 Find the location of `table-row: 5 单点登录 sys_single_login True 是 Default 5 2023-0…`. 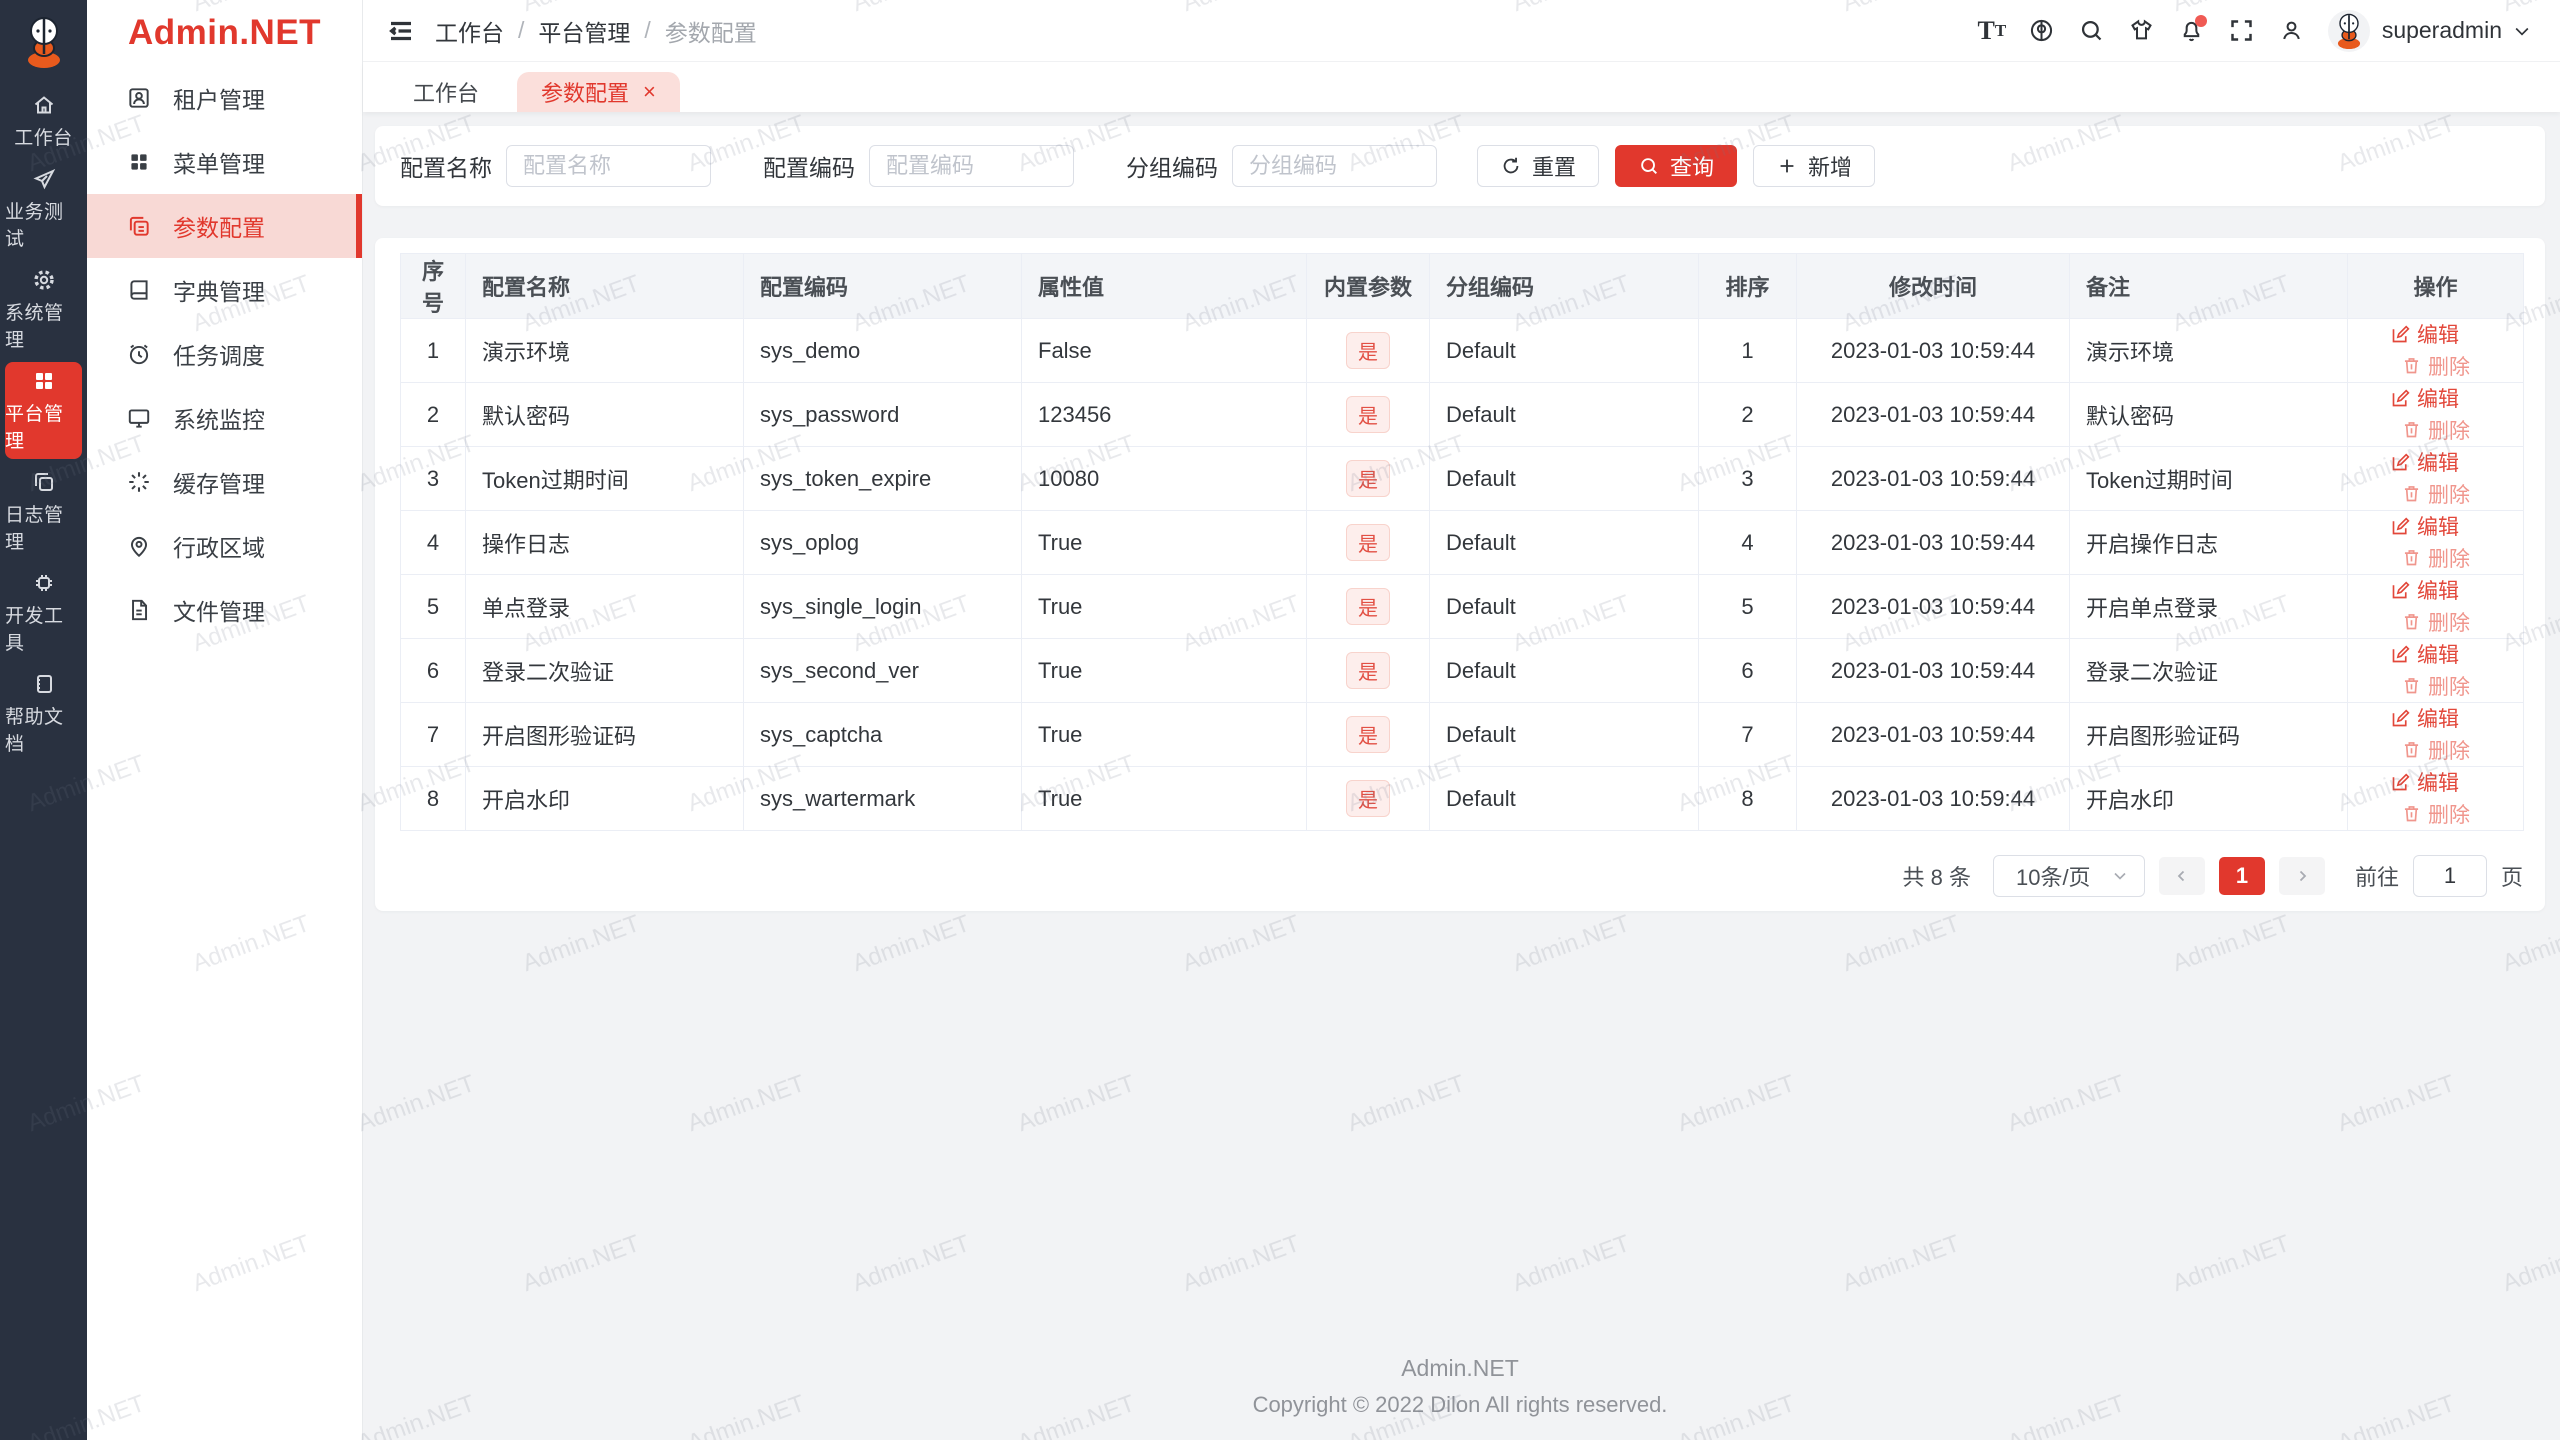

table-row: 5 单点登录 sys_single_login True 是 Default 5 2023-0… is located at coordinates (1462, 606).